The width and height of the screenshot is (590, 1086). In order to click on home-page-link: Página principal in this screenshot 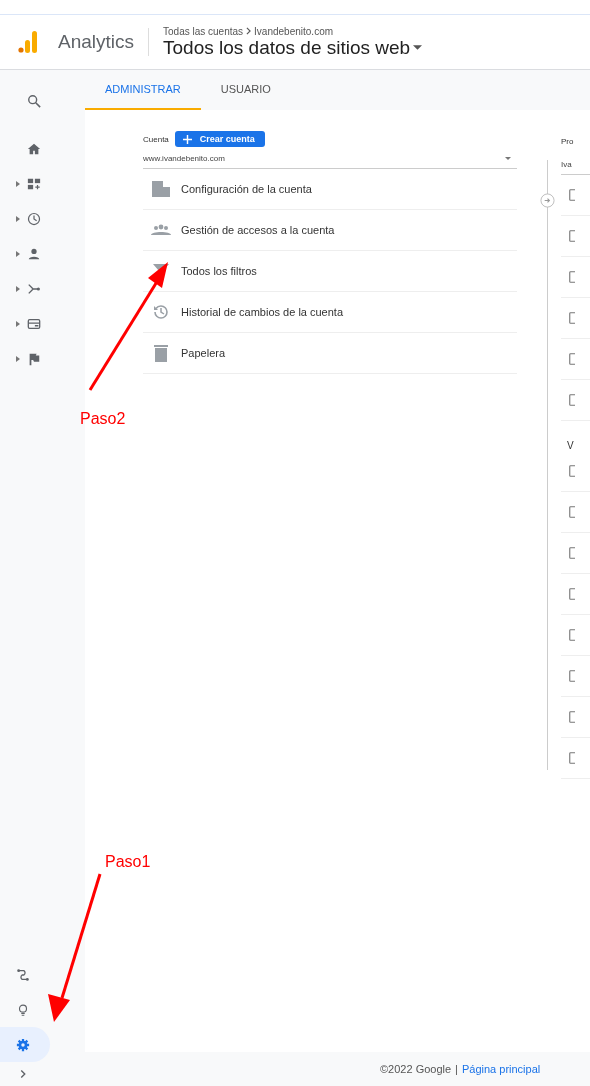, I will do `click(501, 1069)`.